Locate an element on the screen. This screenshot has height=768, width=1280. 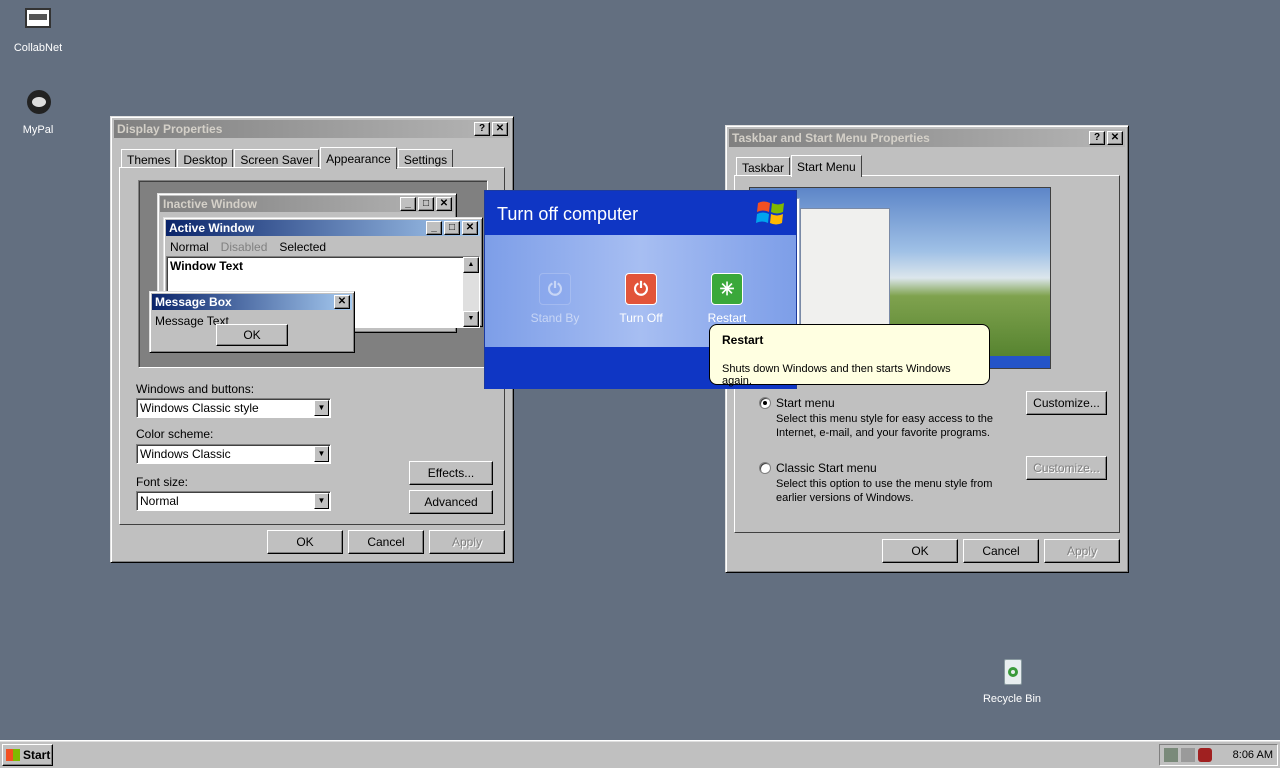
collabnet-icon is located at coordinates (38, 22).